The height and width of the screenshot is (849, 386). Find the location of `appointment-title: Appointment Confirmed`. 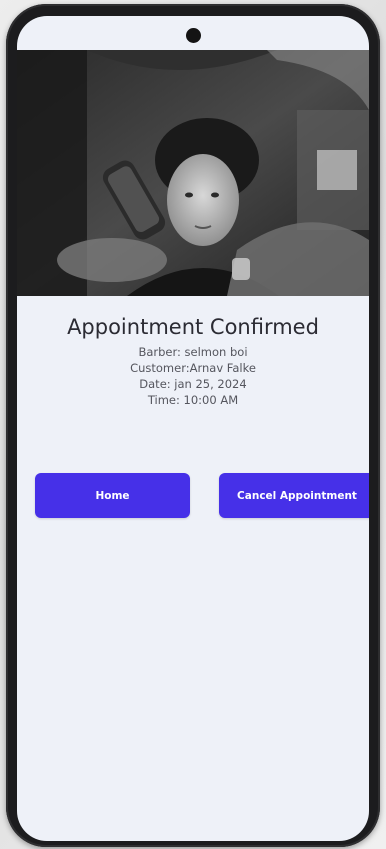

appointment-title: Appointment Confirmed is located at coordinates (193, 327).